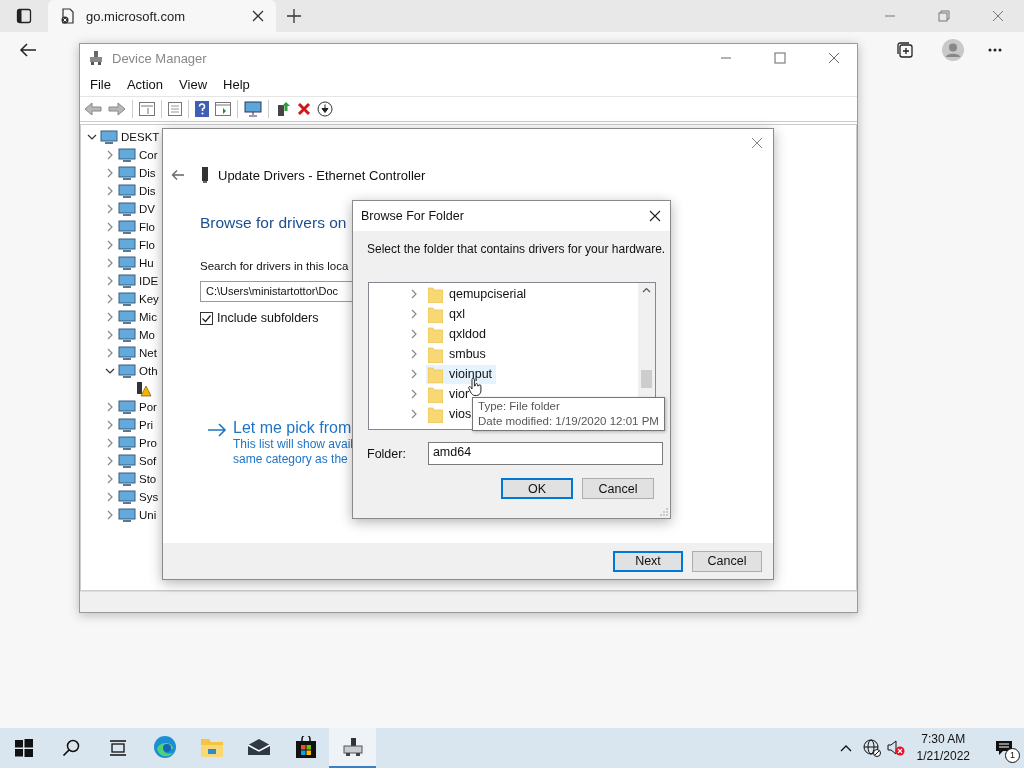 This screenshot has width=1024, height=768. What do you see at coordinates (458, 354) in the screenshot?
I see `folder-item: smbus` at bounding box center [458, 354].